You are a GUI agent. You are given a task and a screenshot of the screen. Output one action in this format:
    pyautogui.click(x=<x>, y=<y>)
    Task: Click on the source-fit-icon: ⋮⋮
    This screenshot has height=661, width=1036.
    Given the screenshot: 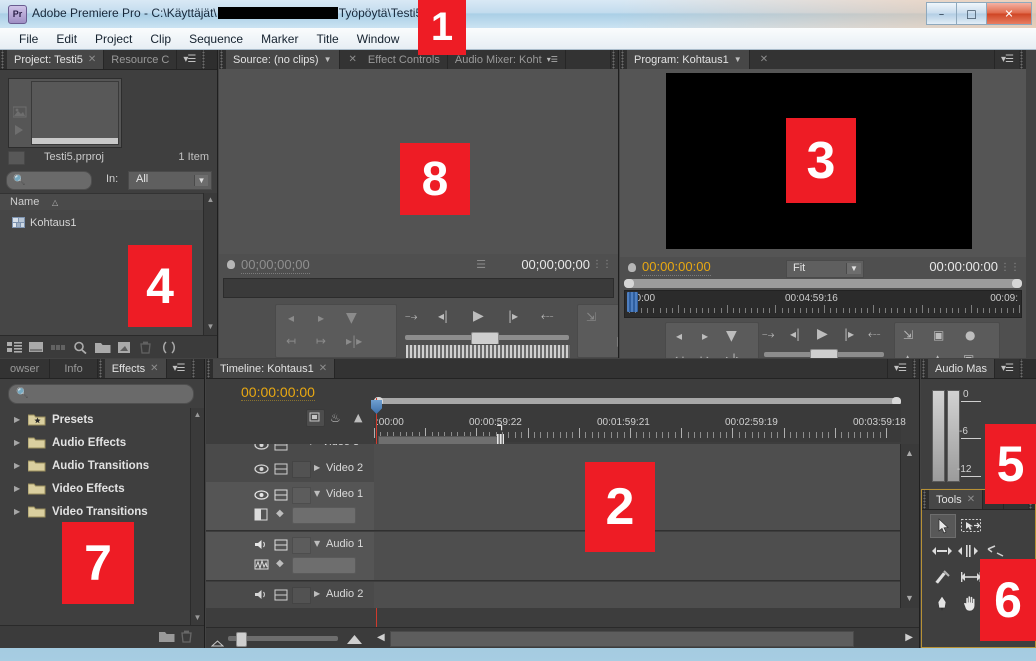 What is the action you would take?
    pyautogui.click(x=602, y=264)
    